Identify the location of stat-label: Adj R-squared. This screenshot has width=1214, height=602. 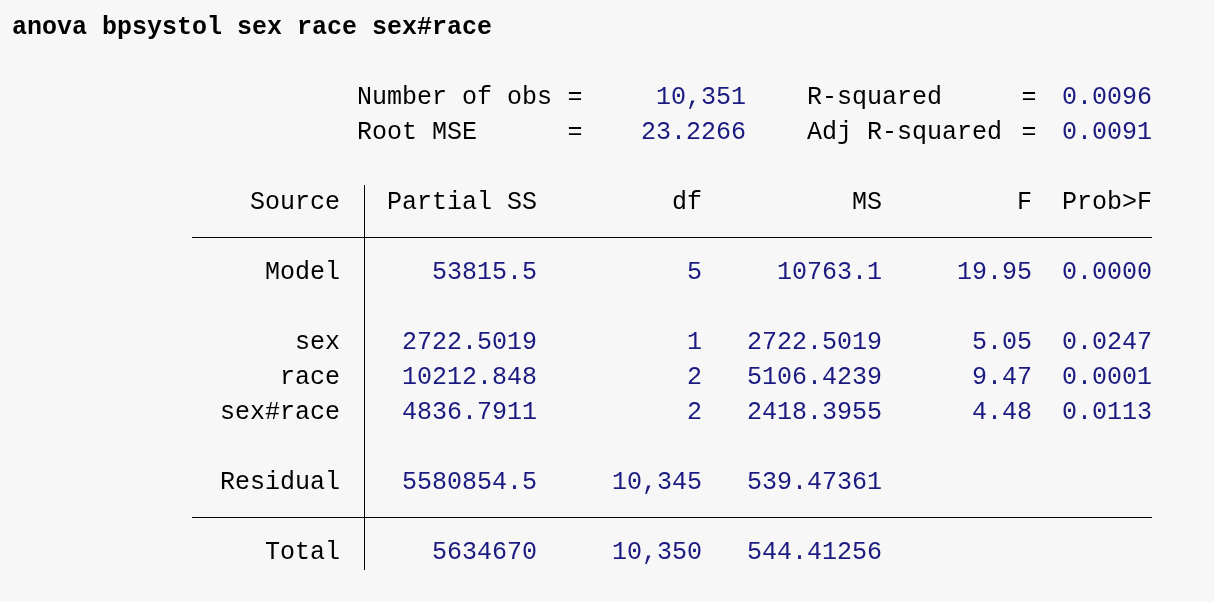
(905, 133).